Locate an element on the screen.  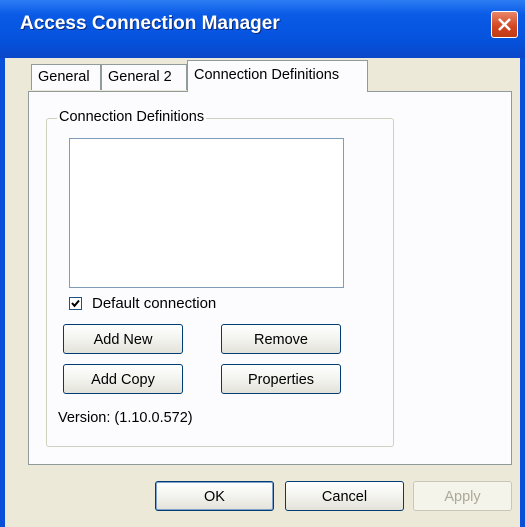
close-button is located at coordinates (504, 24).